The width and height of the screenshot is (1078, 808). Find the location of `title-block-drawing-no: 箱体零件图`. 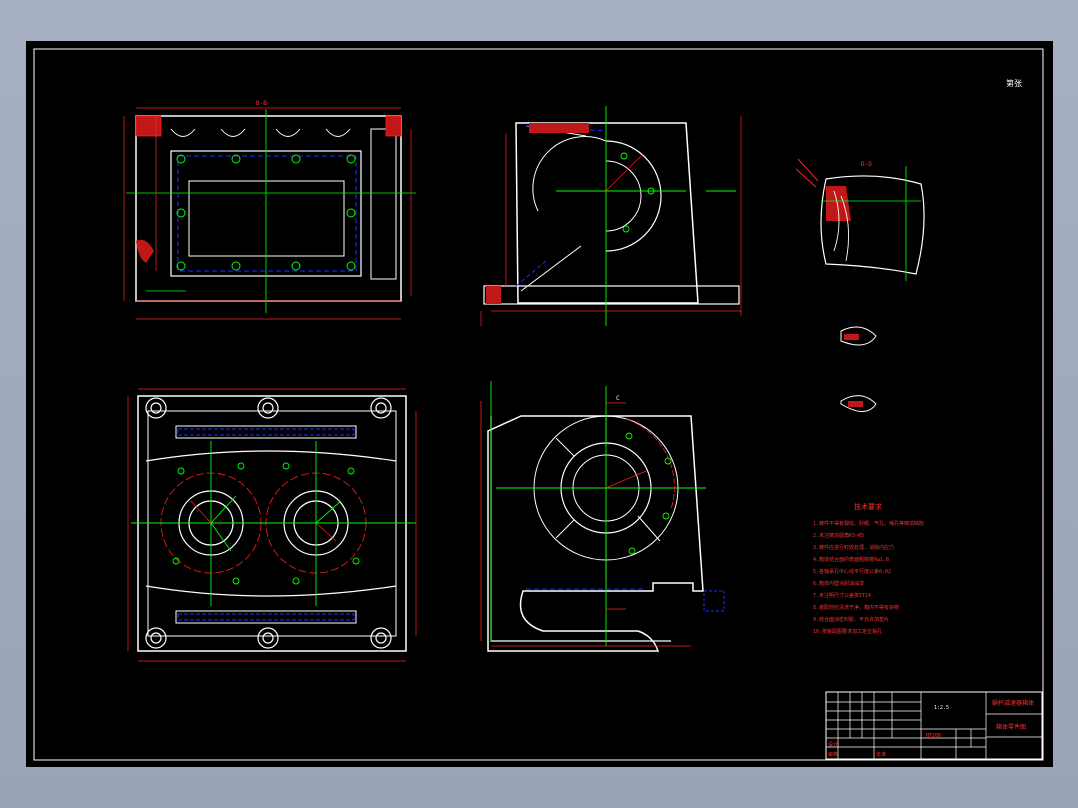

title-block-drawing-no: 箱体零件图 is located at coordinates (1011, 727).